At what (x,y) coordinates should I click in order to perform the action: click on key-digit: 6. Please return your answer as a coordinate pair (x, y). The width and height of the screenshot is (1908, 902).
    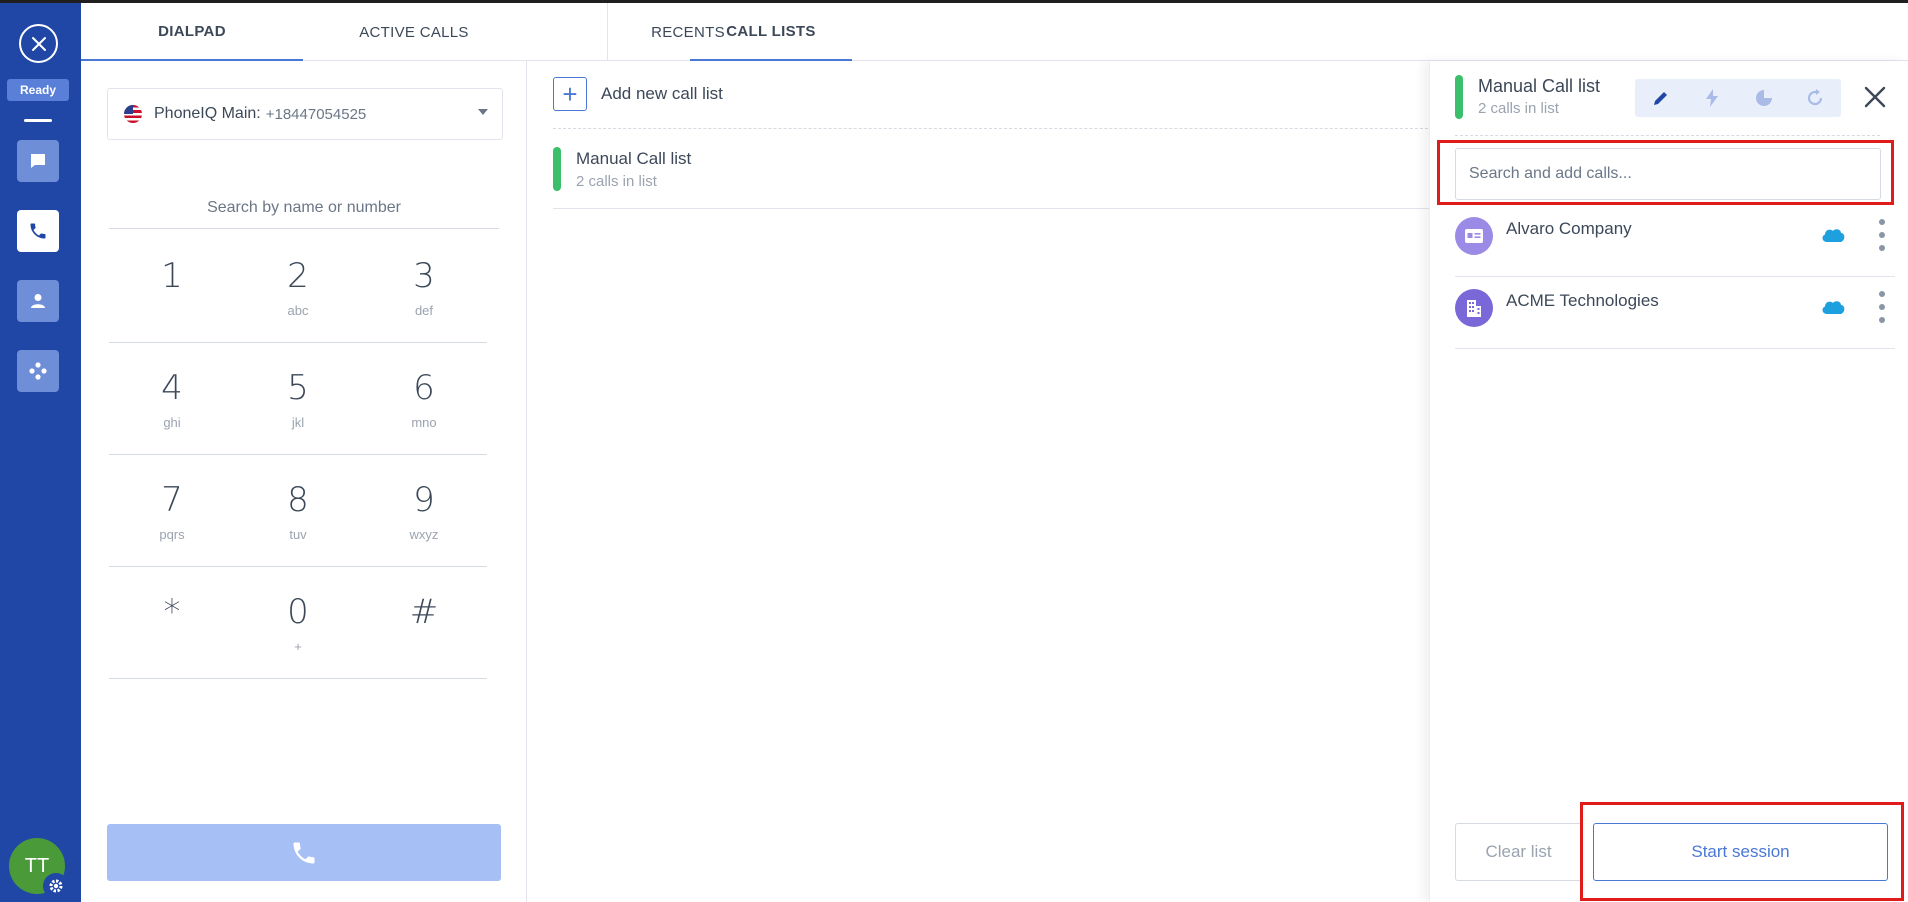
    Looking at the image, I should click on (424, 388).